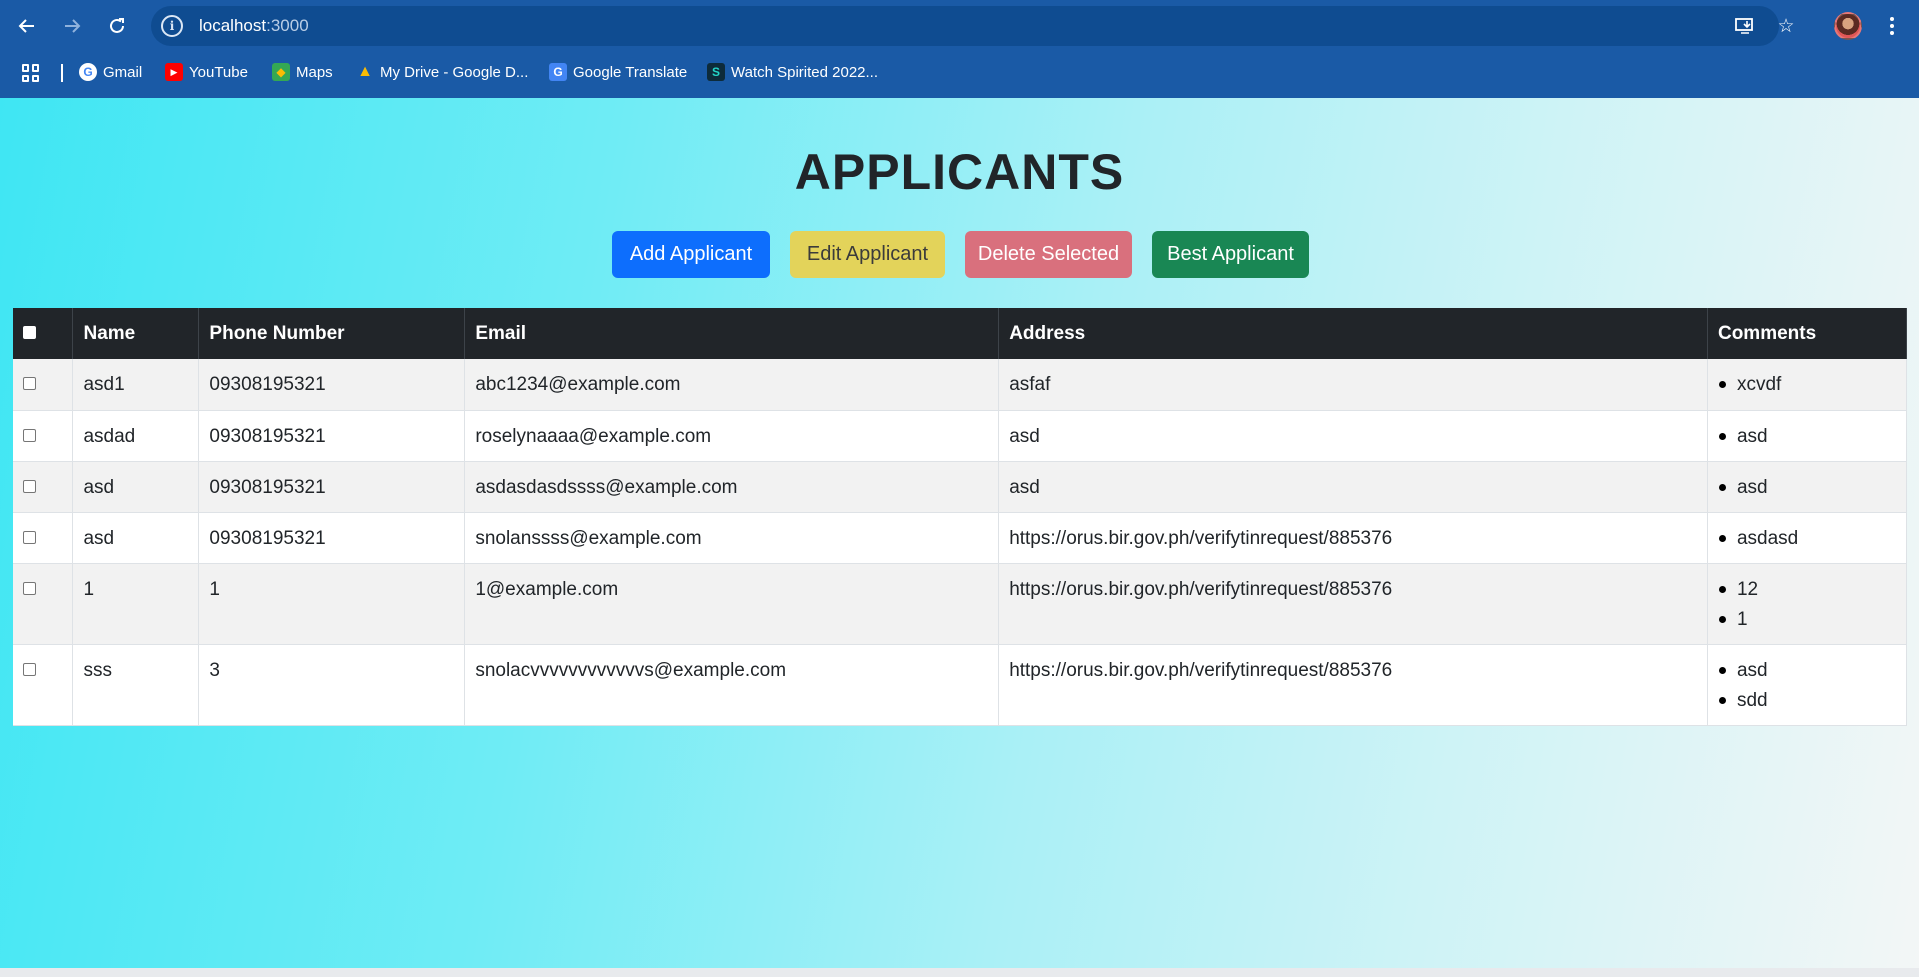  Describe the element at coordinates (732, 685) in the screenshot. I see `cell-email: snolacvvvvvvvvvvvvs@example.com` at that location.